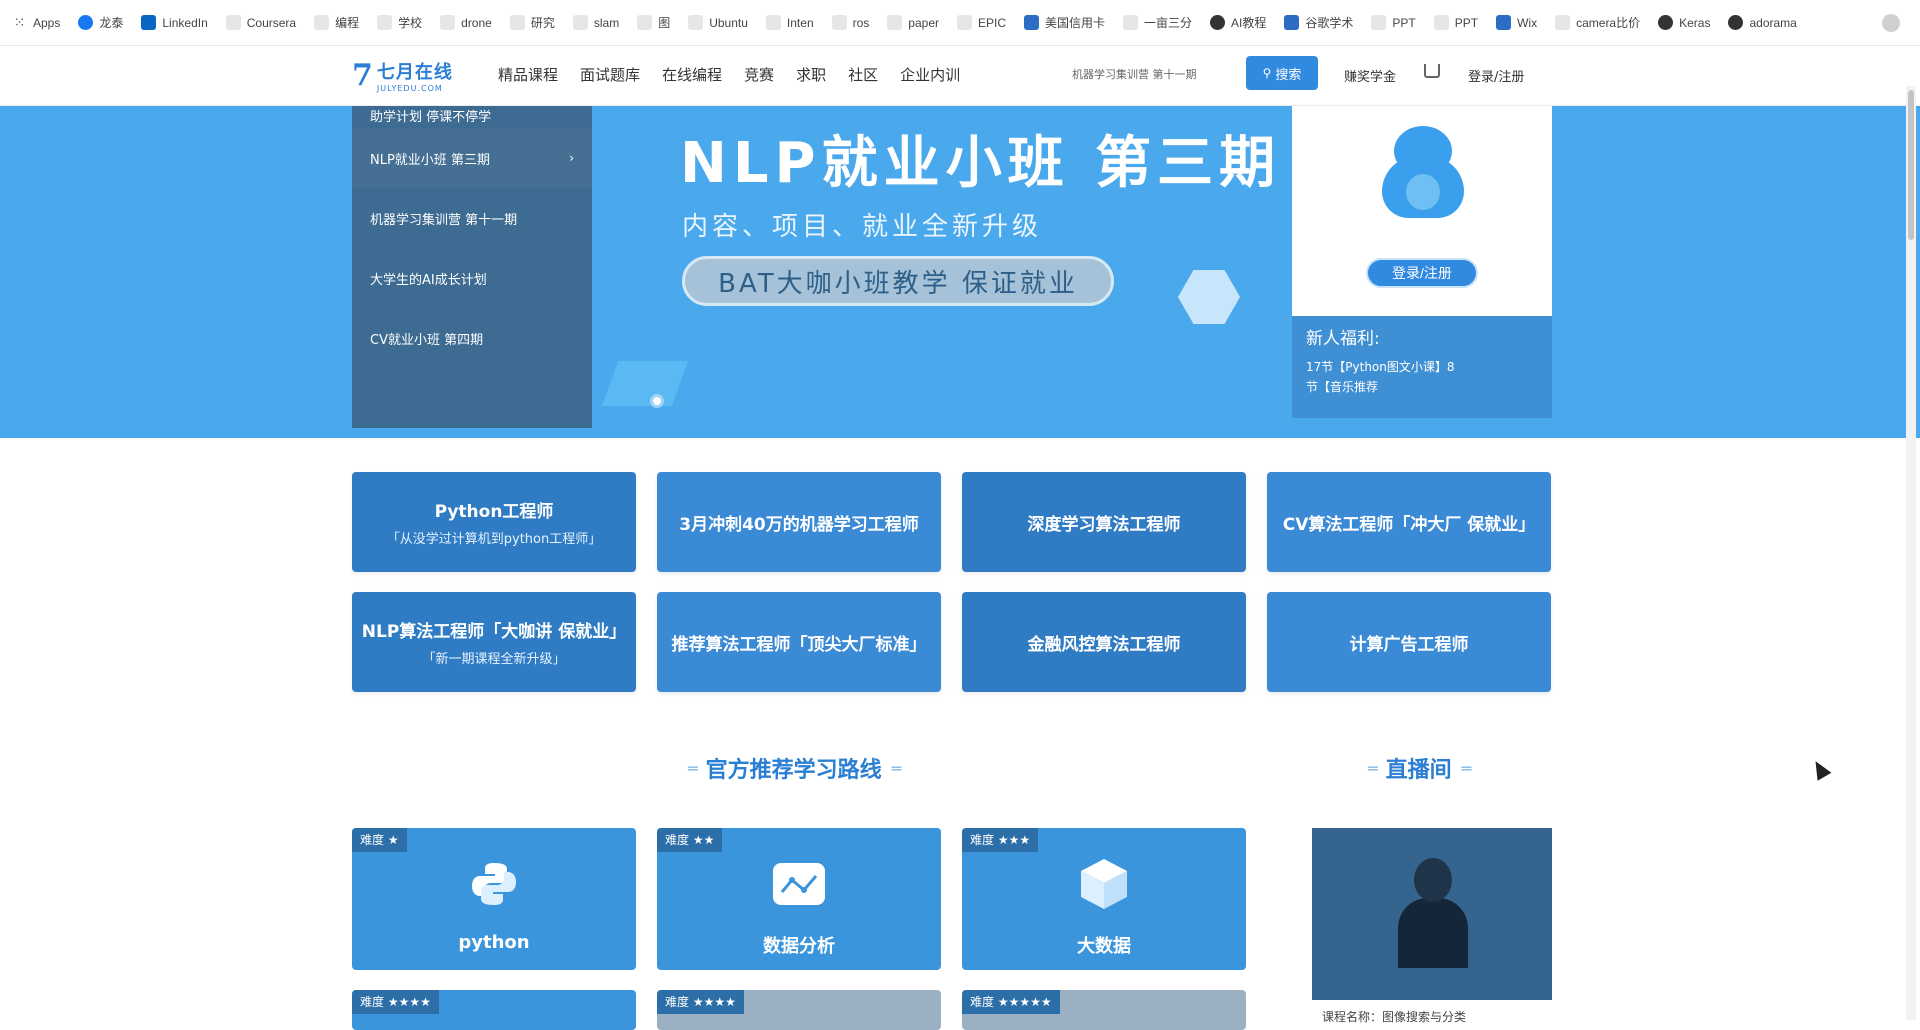 The height and width of the screenshot is (1030, 1920). Describe the element at coordinates (1104, 899) in the screenshot. I see `learning-path-card: 难度 ★★★ 大数据` at that location.